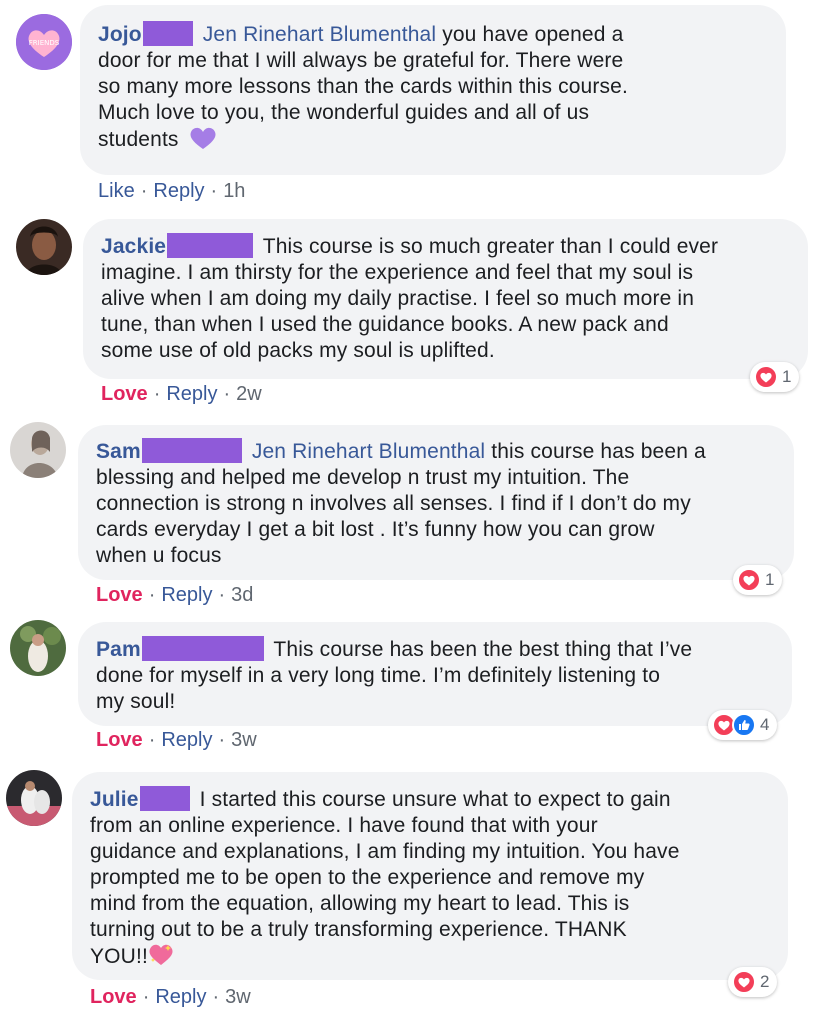 The height and width of the screenshot is (1020, 824). Describe the element at coordinates (159, 555) in the screenshot. I see `comment-text-line: when u focus` at that location.